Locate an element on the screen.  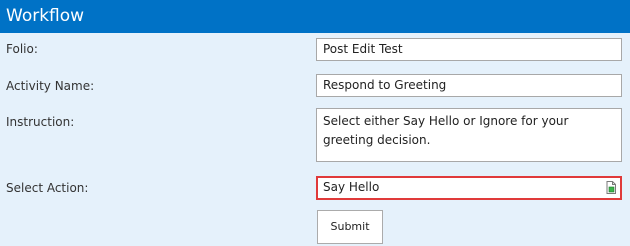
select-action-label: Select Action: is located at coordinates (47, 188).